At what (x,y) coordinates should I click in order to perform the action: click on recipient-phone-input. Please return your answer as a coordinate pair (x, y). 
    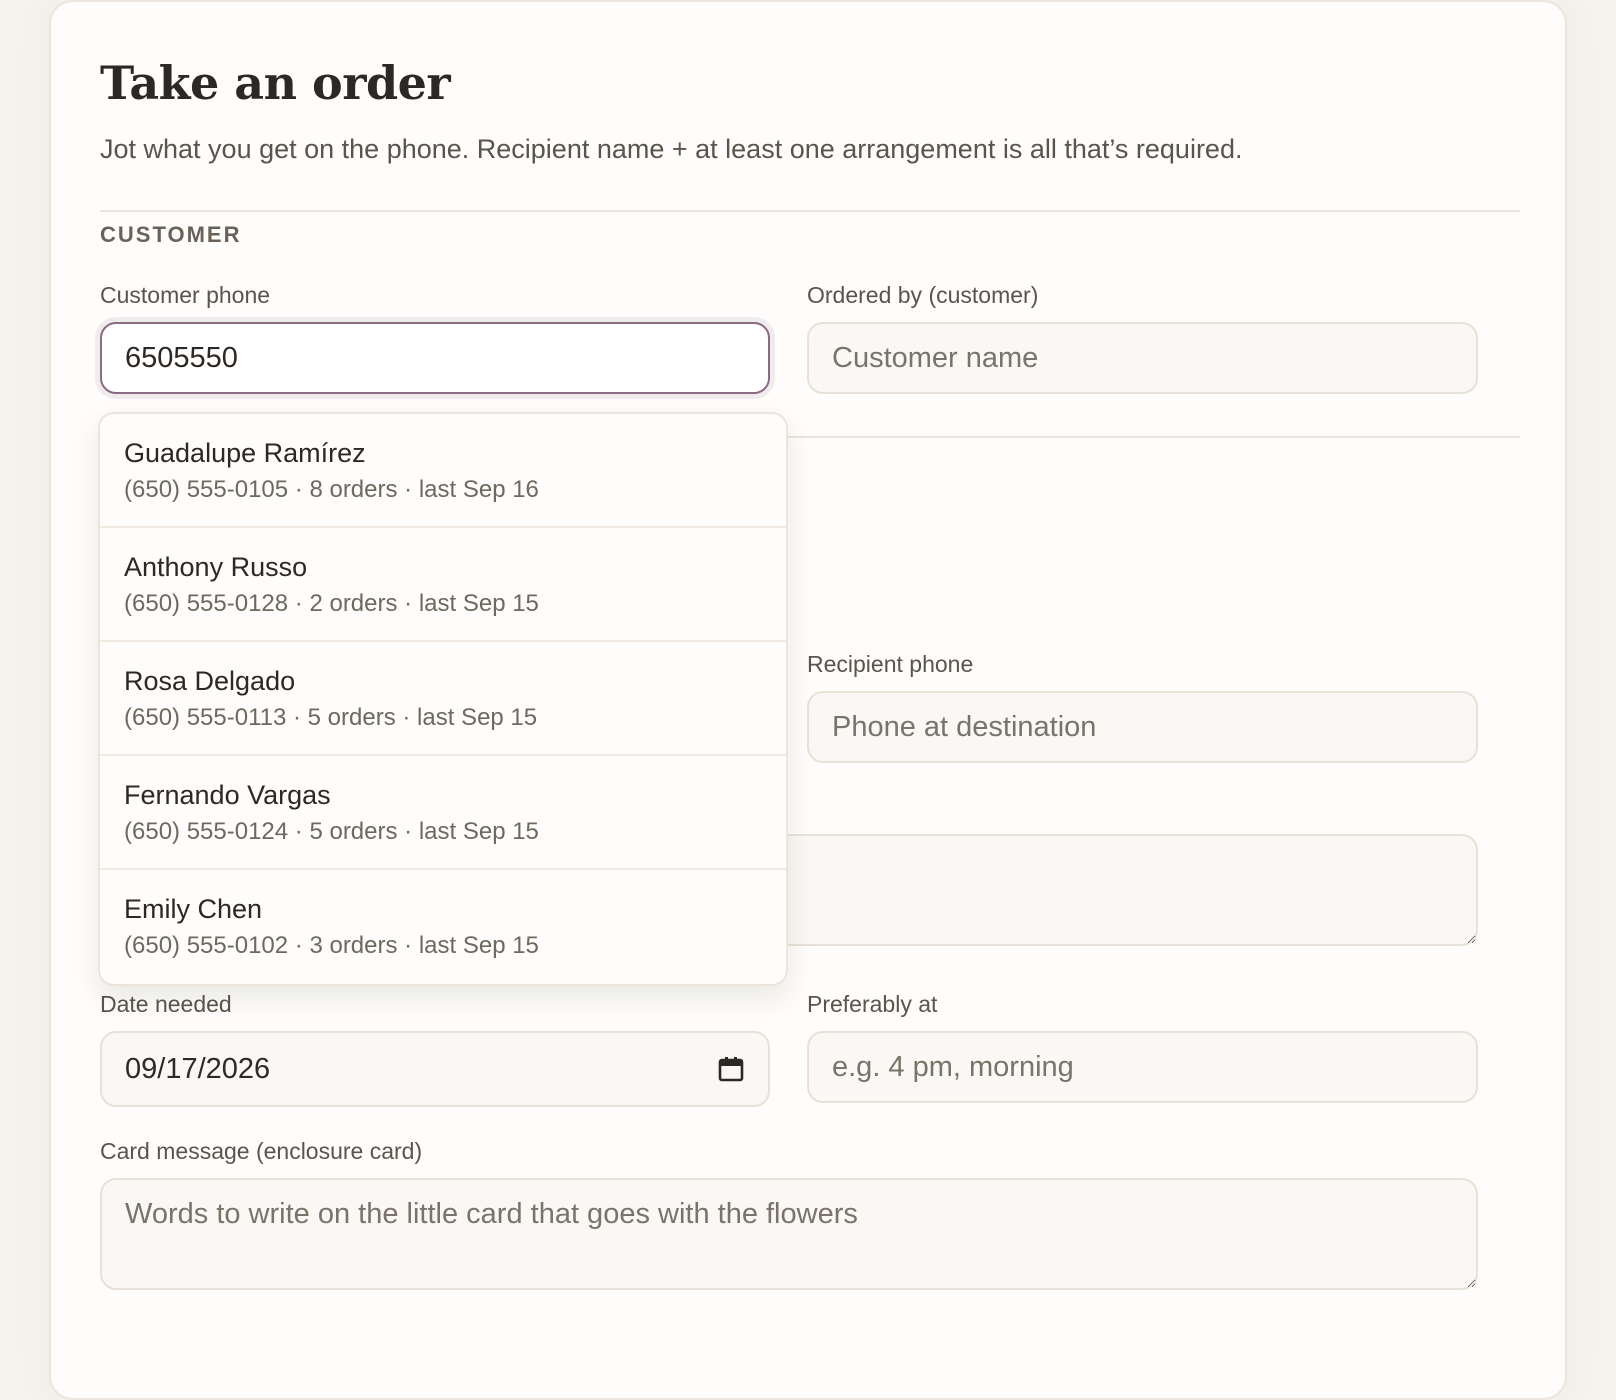
    Looking at the image, I should click on (1142, 727).